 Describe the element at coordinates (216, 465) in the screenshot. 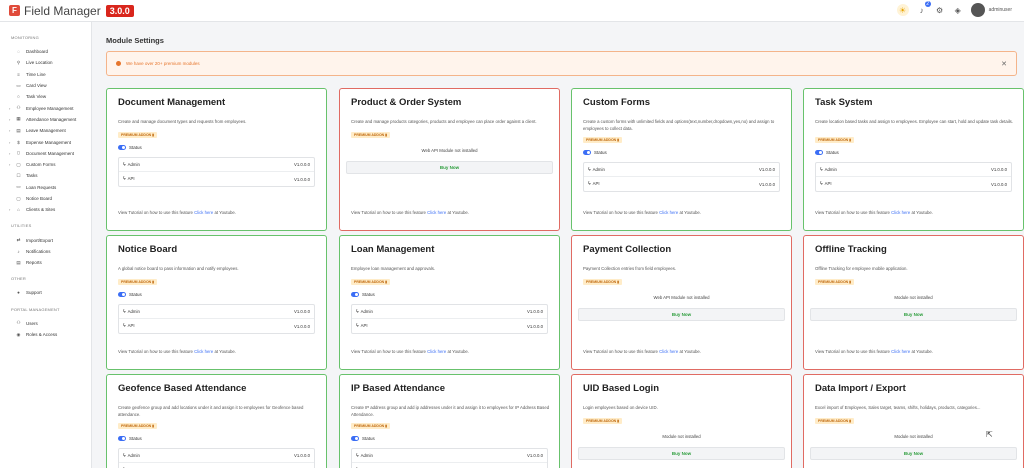

I see `api-version-row: ϟAPI` at that location.